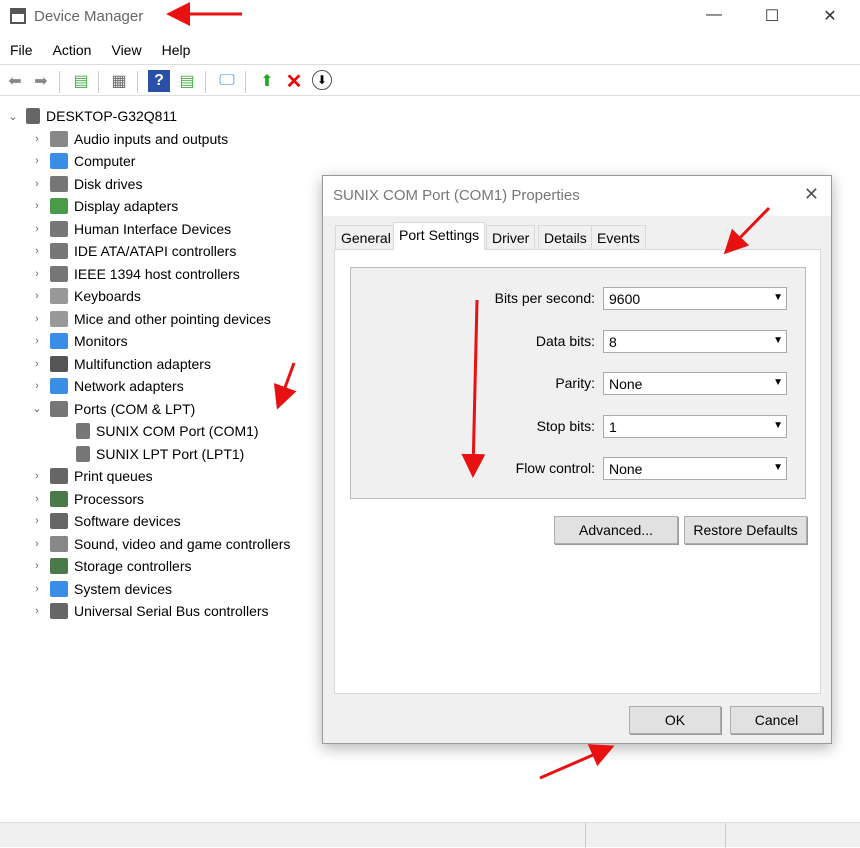  What do you see at coordinates (151, 138) in the screenshot?
I see `tree-item-label: Audio inputs and outputs` at bounding box center [151, 138].